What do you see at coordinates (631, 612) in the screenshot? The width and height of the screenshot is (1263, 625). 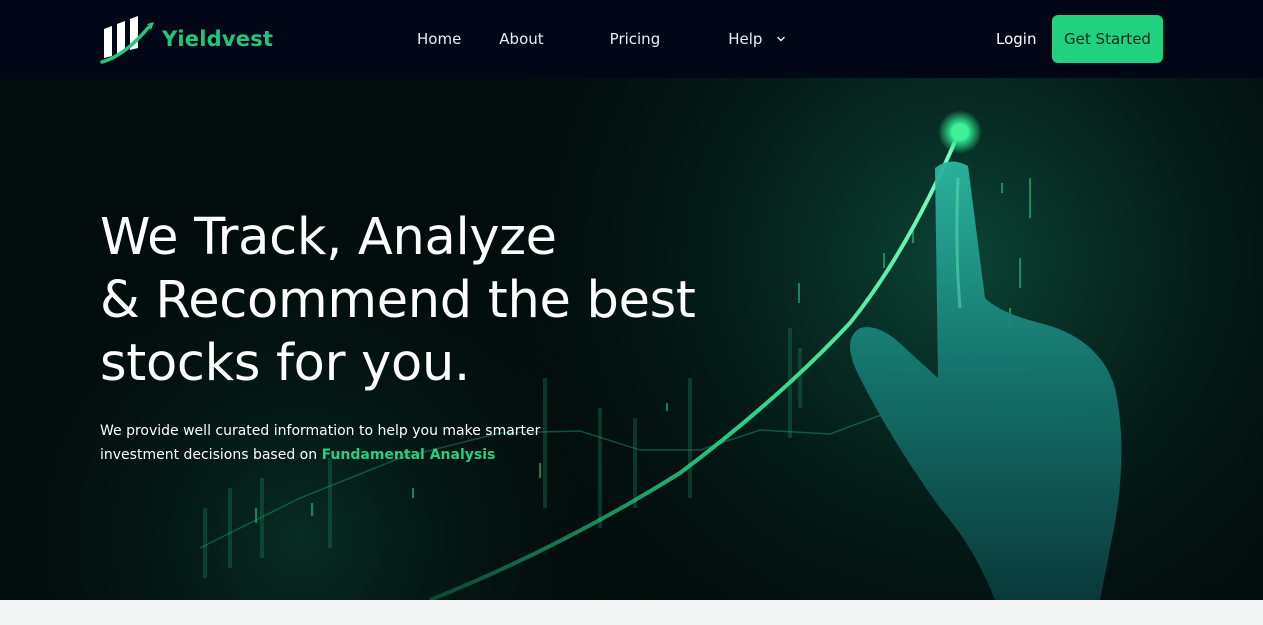 I see `next-section-strip` at bounding box center [631, 612].